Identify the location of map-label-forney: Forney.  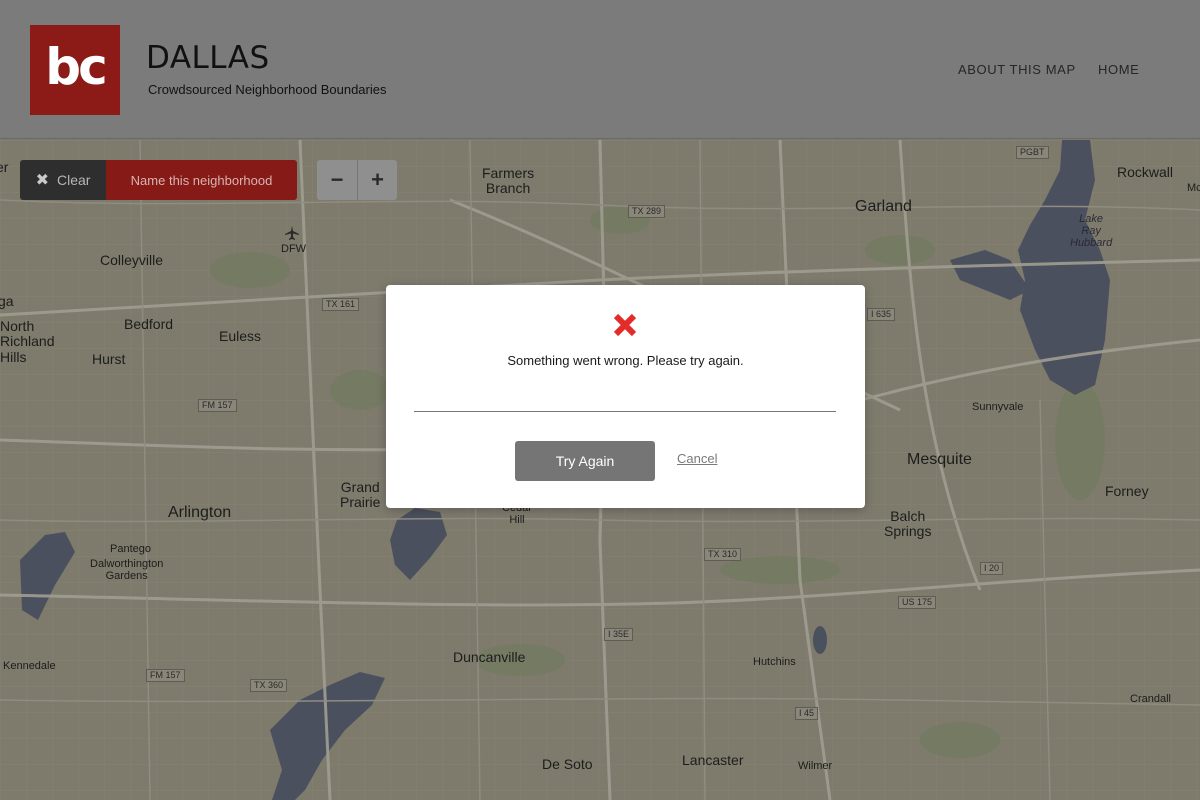
(1127, 491).